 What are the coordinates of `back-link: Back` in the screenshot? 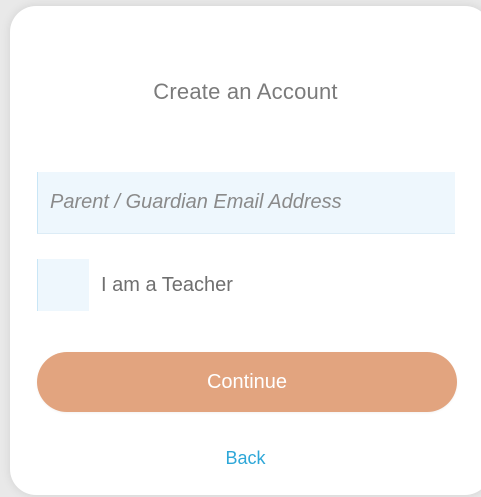 It's located at (245, 458).